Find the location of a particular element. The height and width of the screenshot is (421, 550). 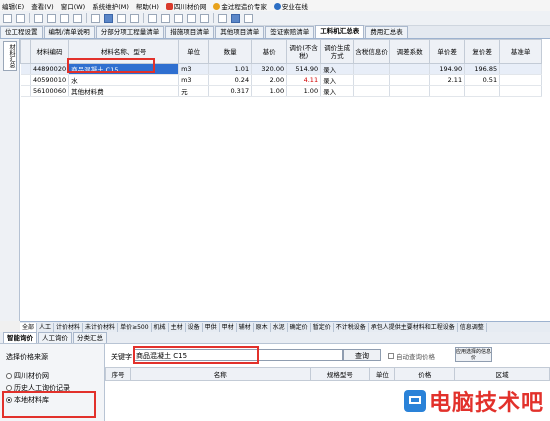

mtab-cement: 水泥 is located at coordinates (279, 327).